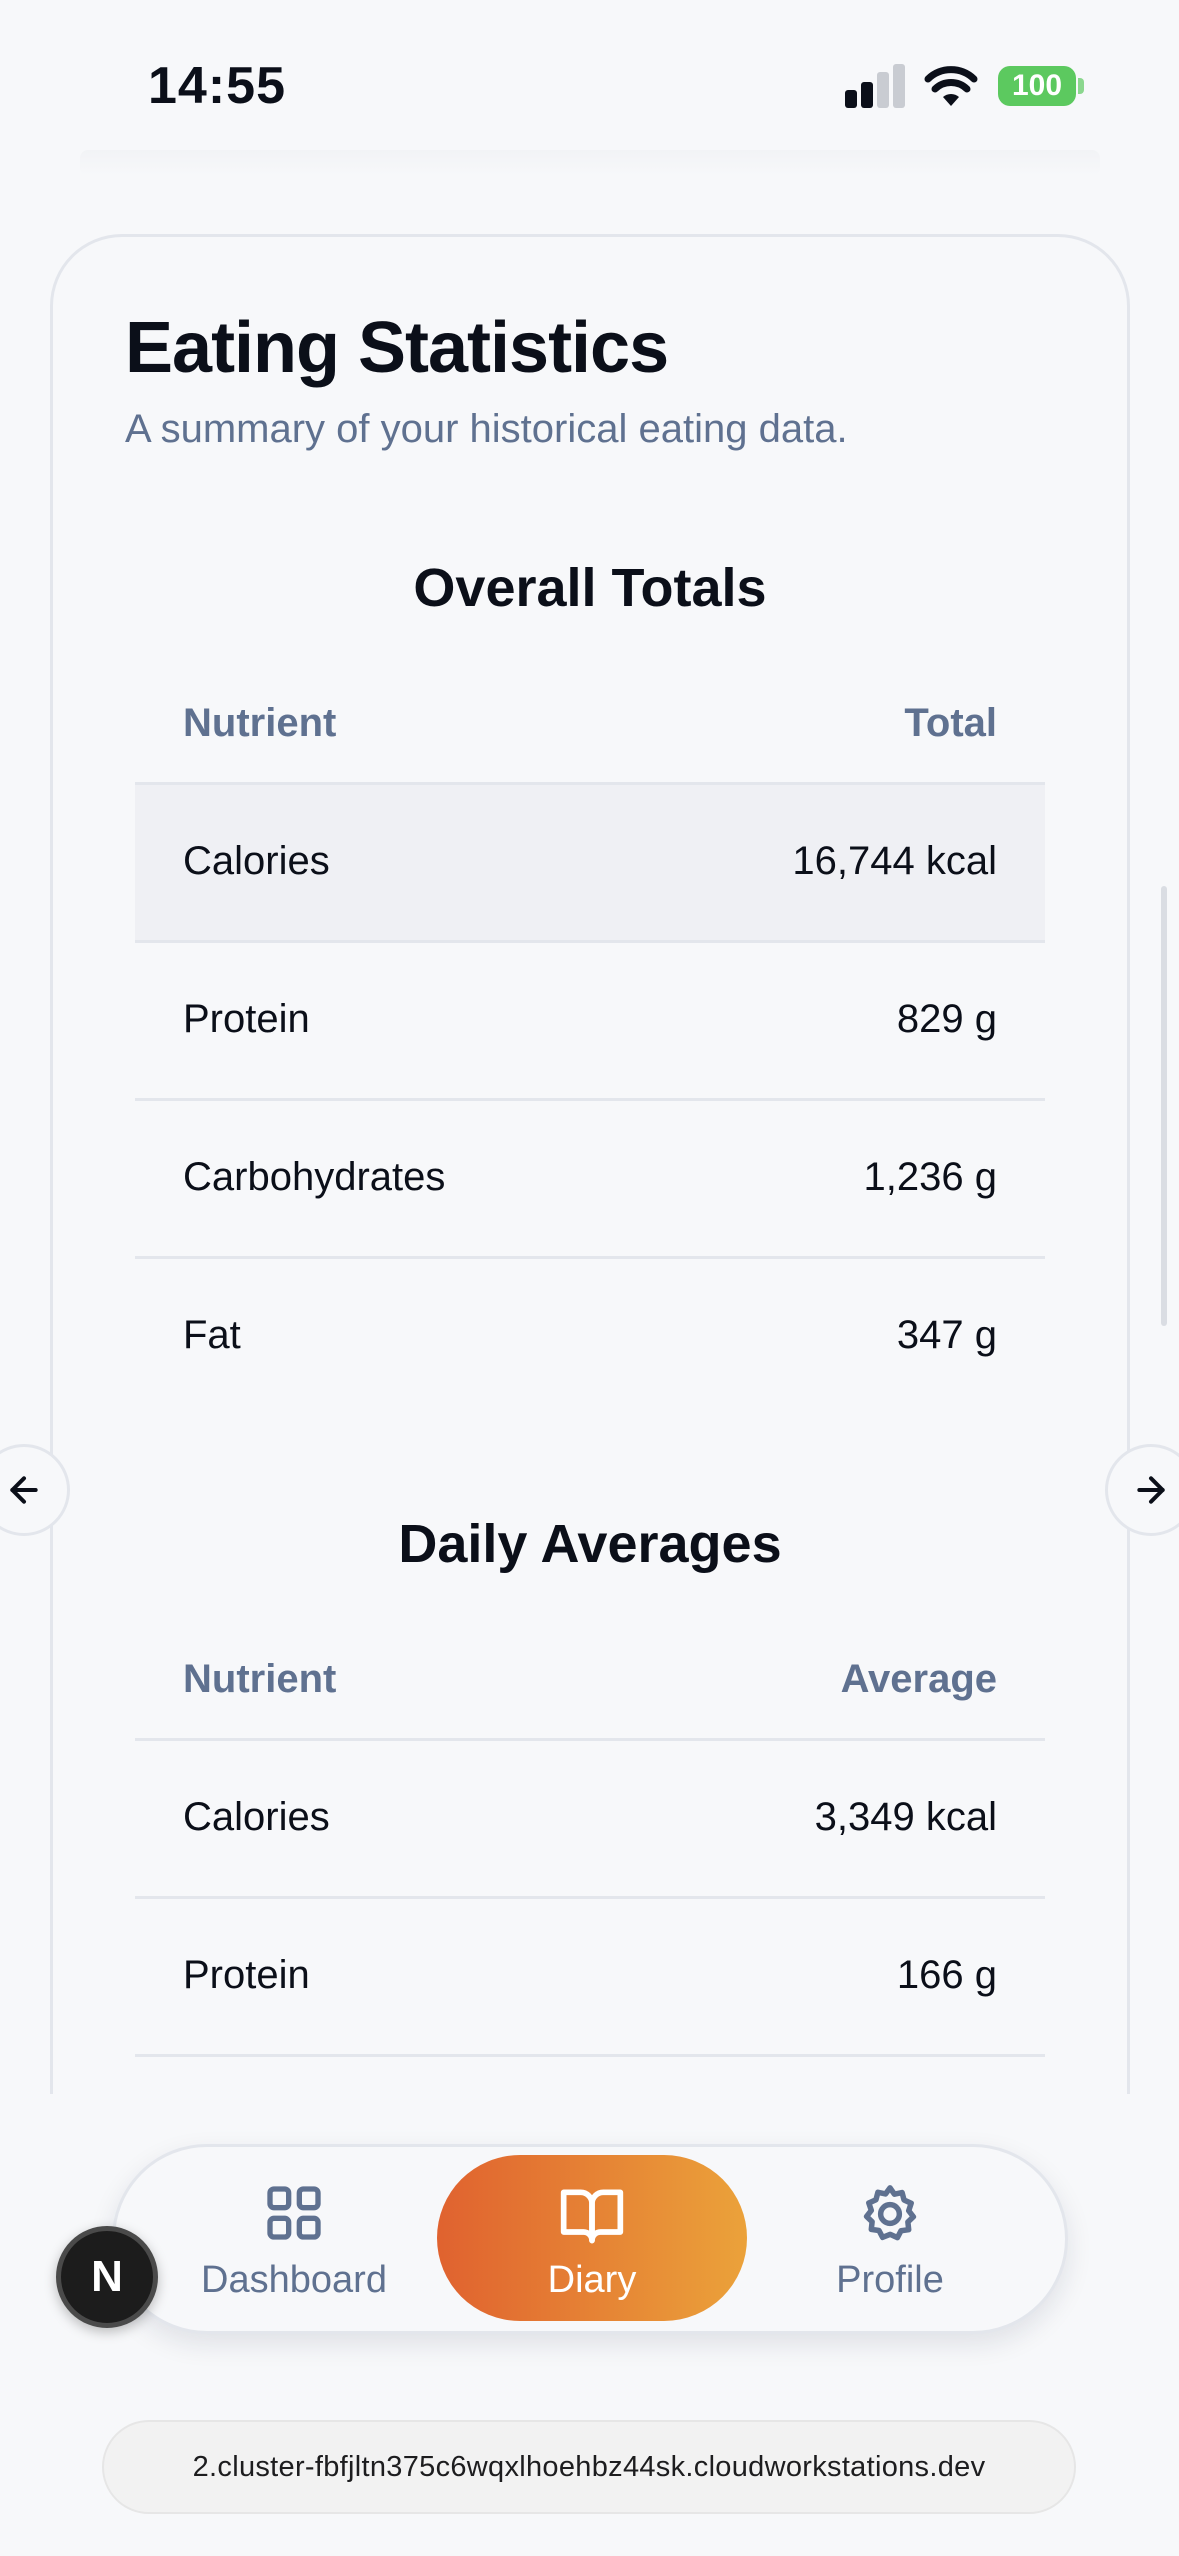 The width and height of the screenshot is (1179, 2556). What do you see at coordinates (1151, 1490) in the screenshot?
I see `arrow-right-icon` at bounding box center [1151, 1490].